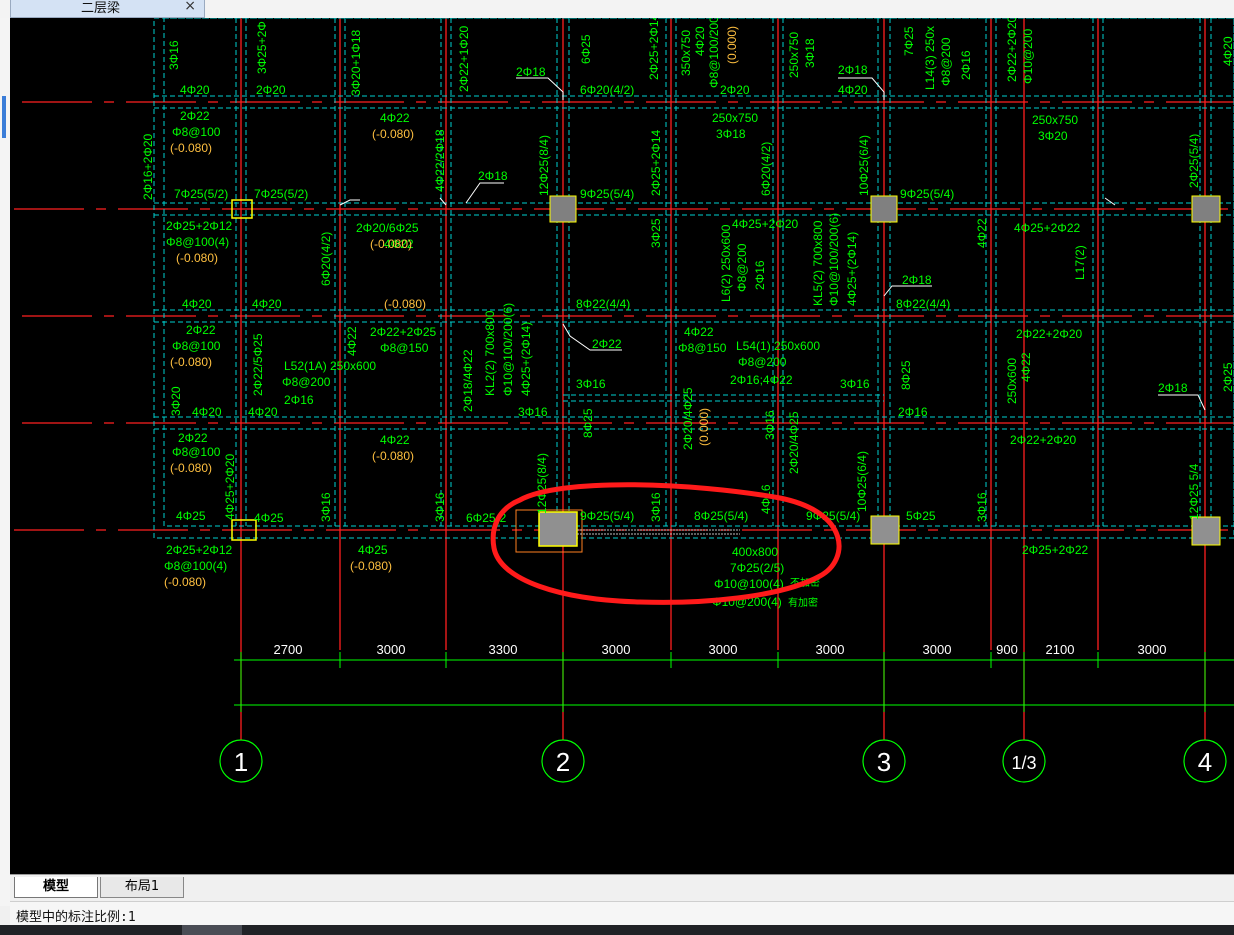 This screenshot has height=935, width=1234. Describe the element at coordinates (757, 568) in the screenshot. I see `beam-label: 7Φ25(2/5)` at that location.